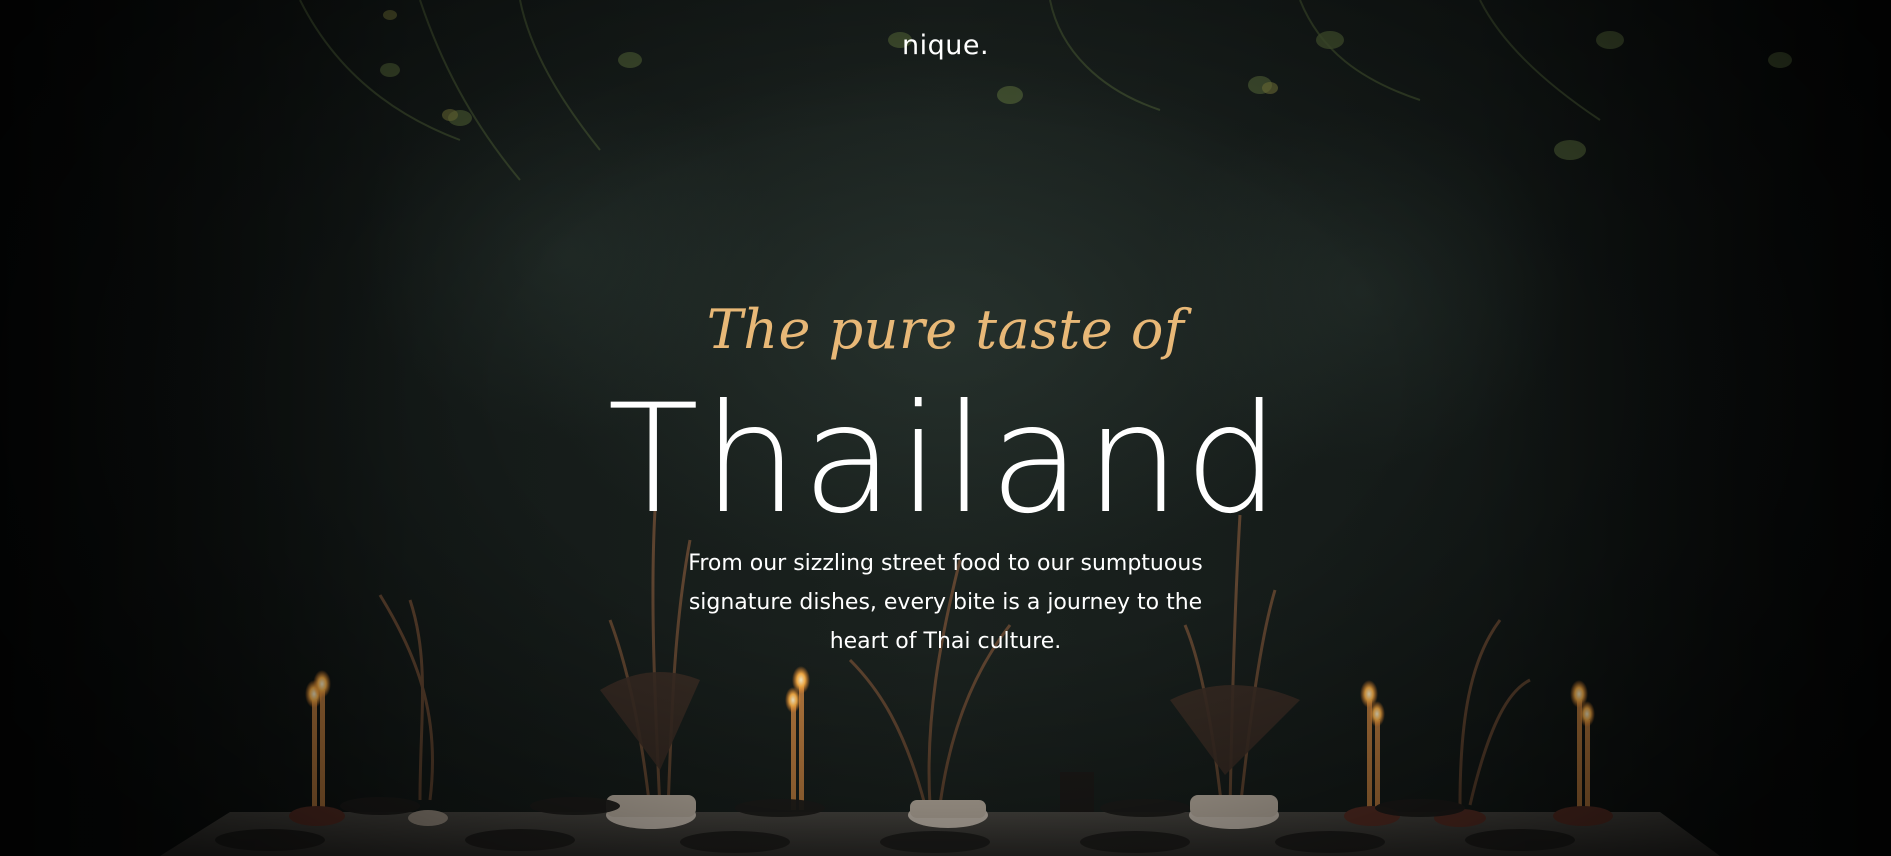  I want to click on hero-title: Thailand, so click(945, 460).